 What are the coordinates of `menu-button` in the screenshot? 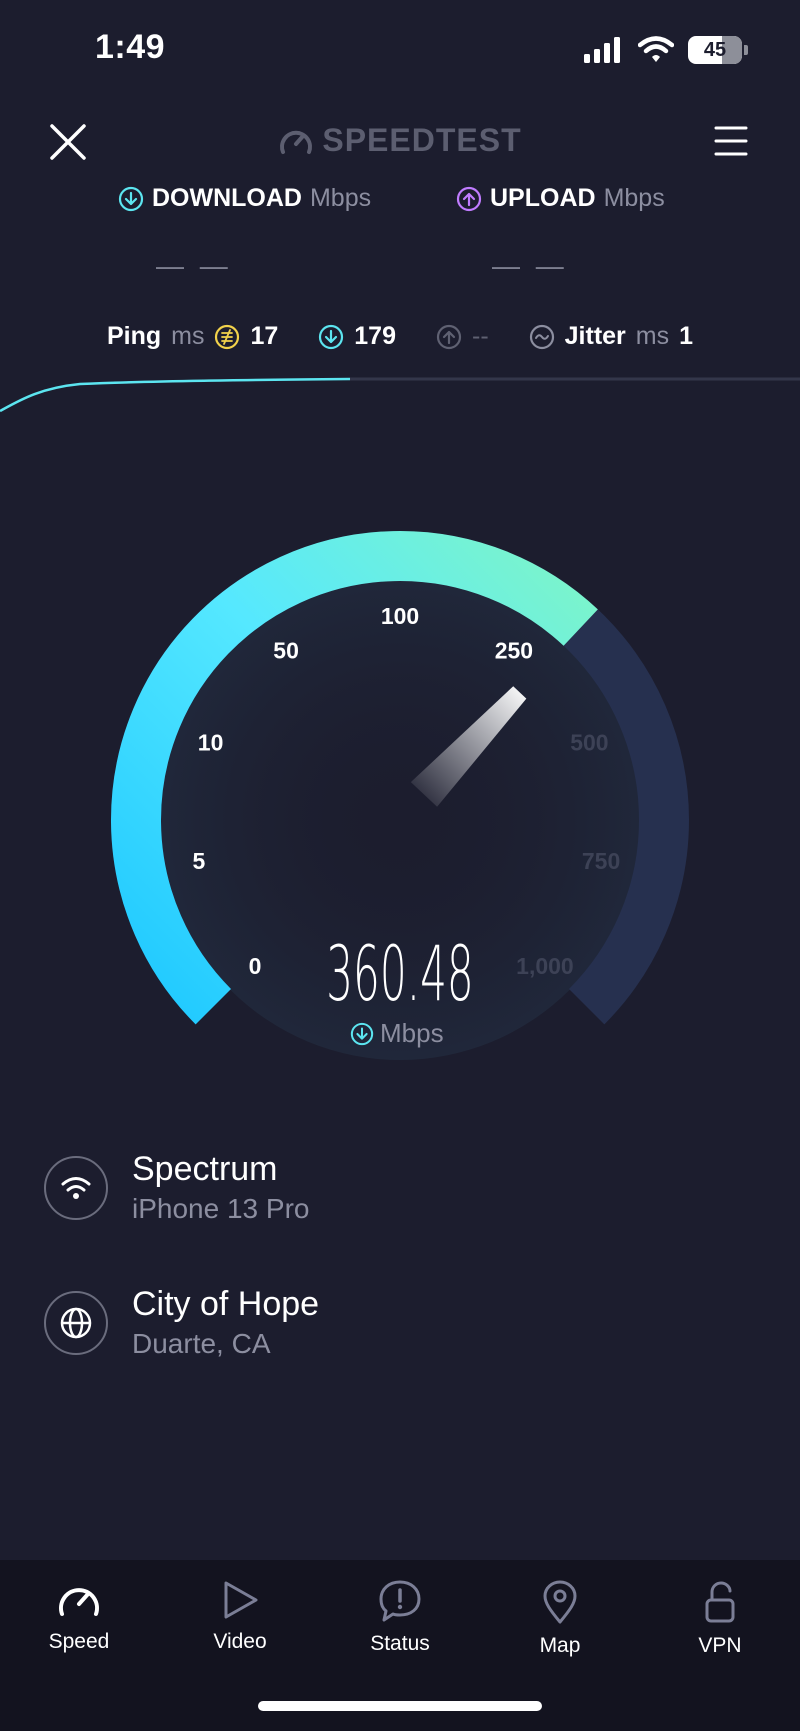 It's located at (731, 141).